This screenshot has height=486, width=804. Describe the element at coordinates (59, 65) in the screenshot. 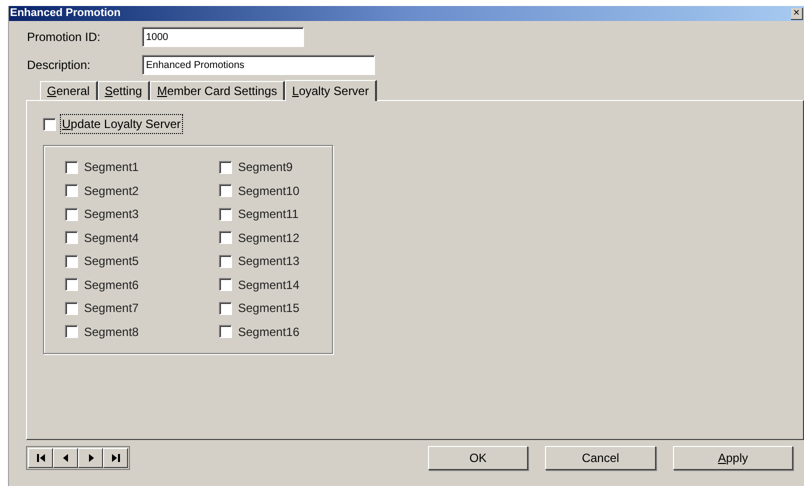

I see `field-label: Description:` at that location.